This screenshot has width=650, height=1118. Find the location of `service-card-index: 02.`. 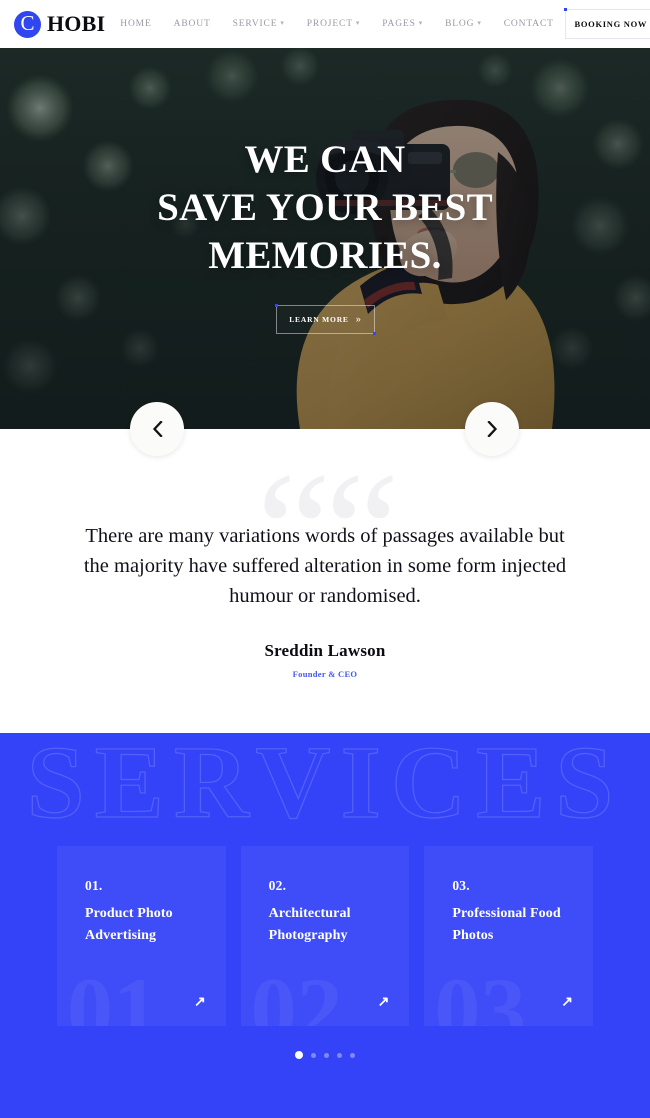

service-card-index: 02. is located at coordinates (277, 885).